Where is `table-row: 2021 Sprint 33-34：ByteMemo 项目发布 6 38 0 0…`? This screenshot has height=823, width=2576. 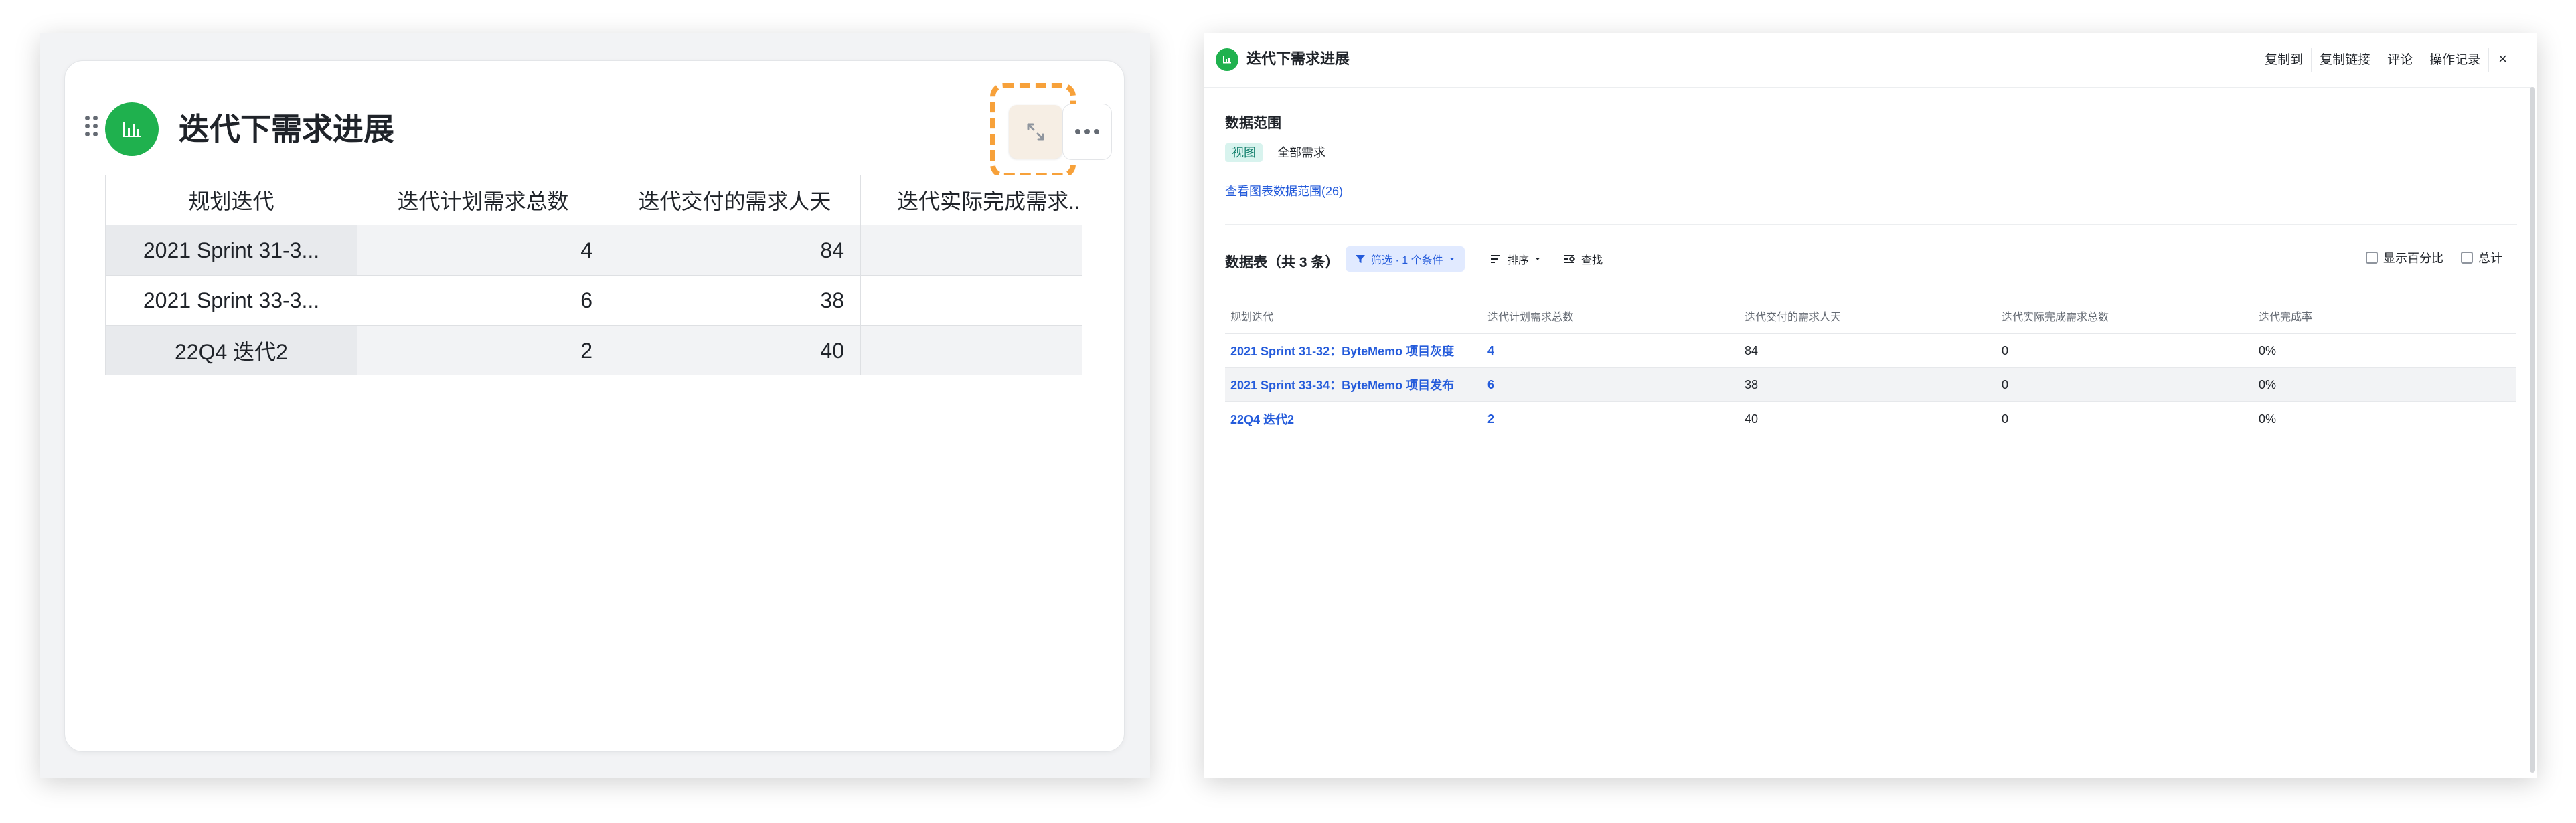 table-row: 2021 Sprint 33-34：ByteMemo 项目发布 6 38 0 0… is located at coordinates (1871, 384).